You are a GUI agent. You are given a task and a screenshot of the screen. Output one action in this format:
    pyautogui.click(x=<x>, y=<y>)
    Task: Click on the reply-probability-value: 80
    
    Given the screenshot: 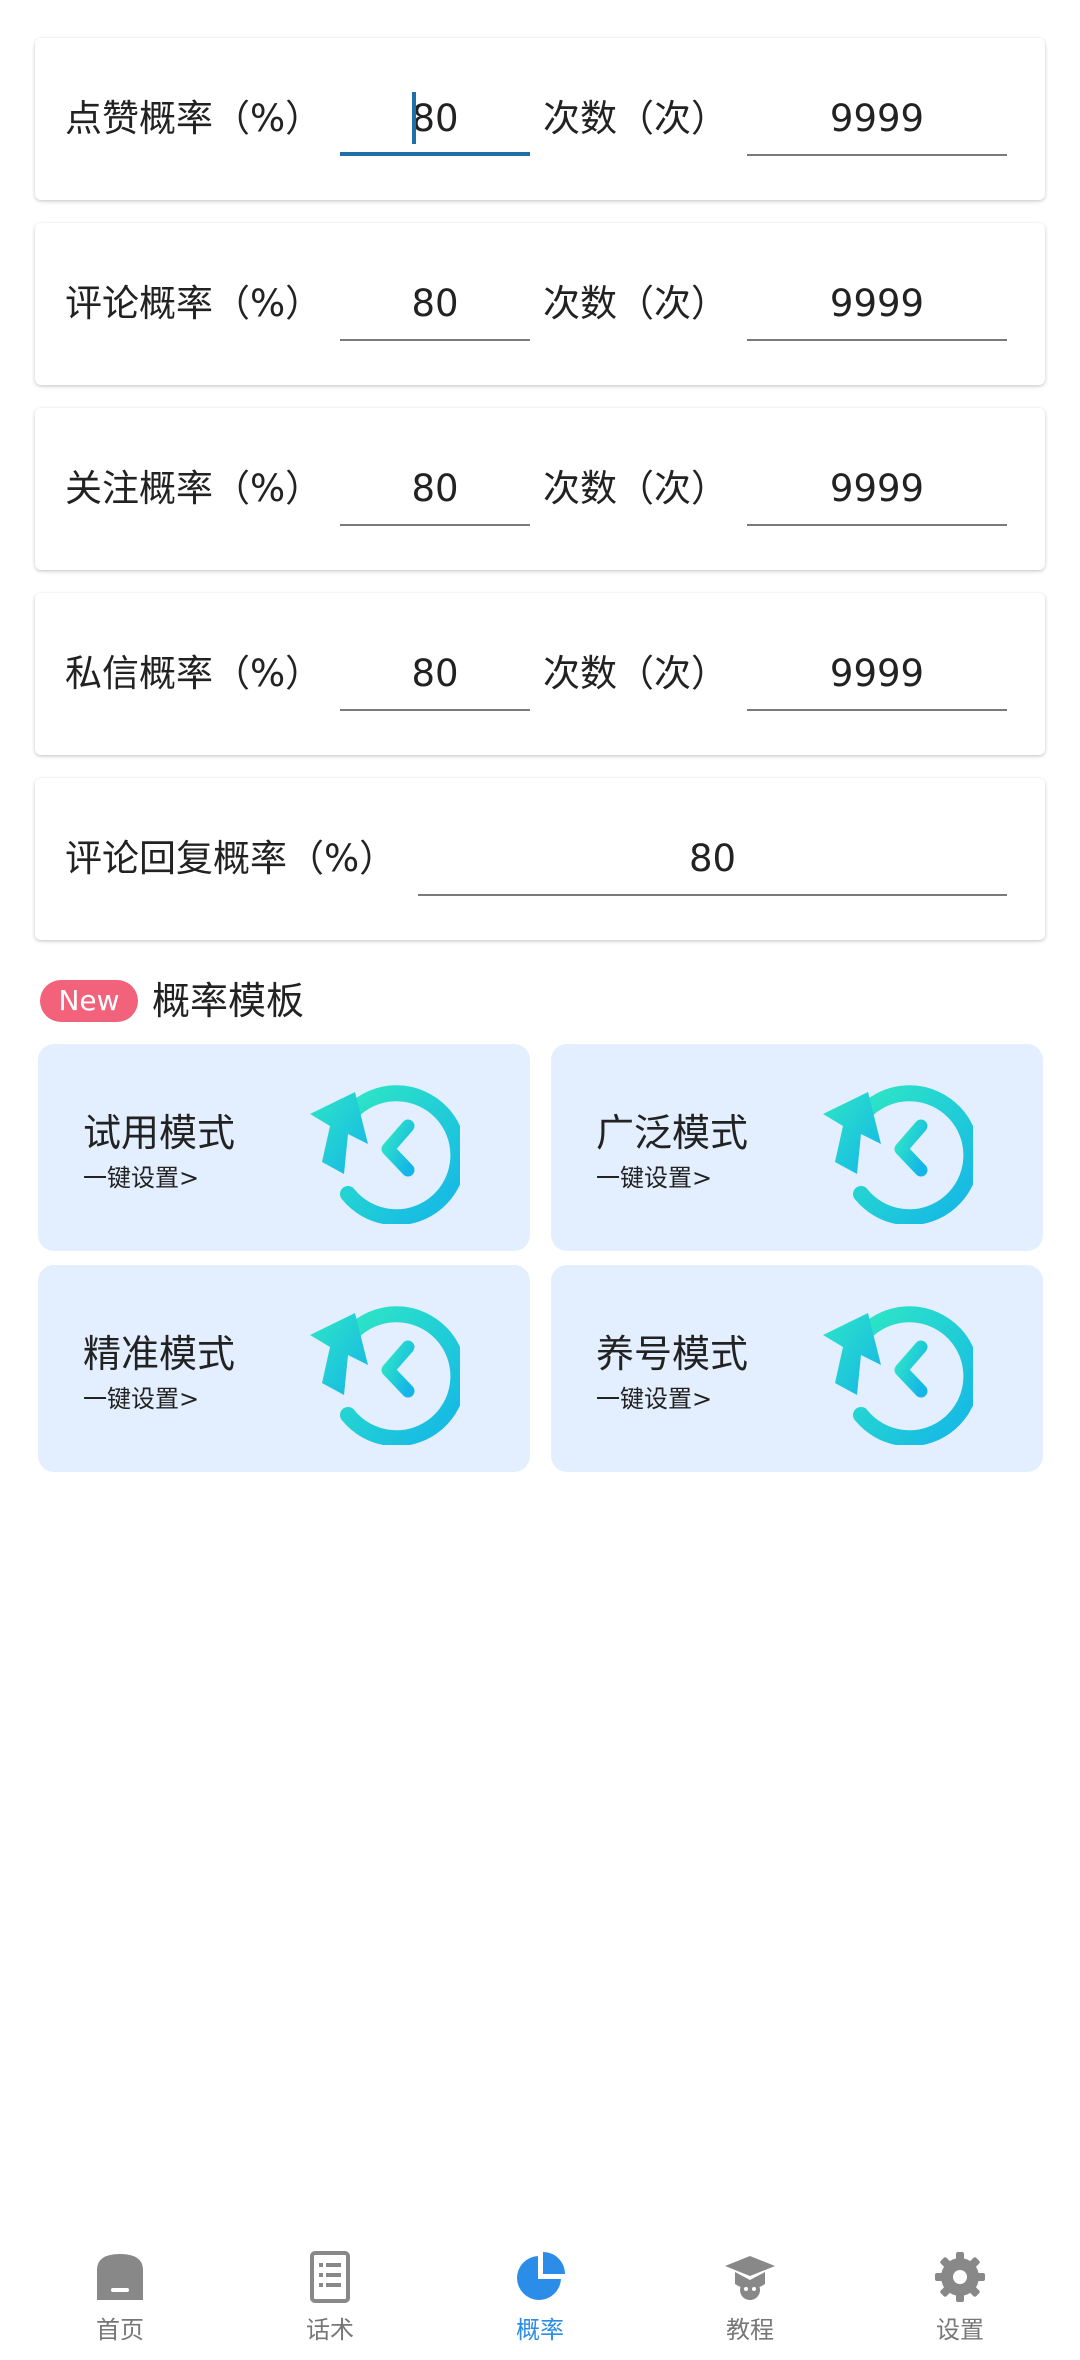 What is the action you would take?
    pyautogui.click(x=712, y=858)
    